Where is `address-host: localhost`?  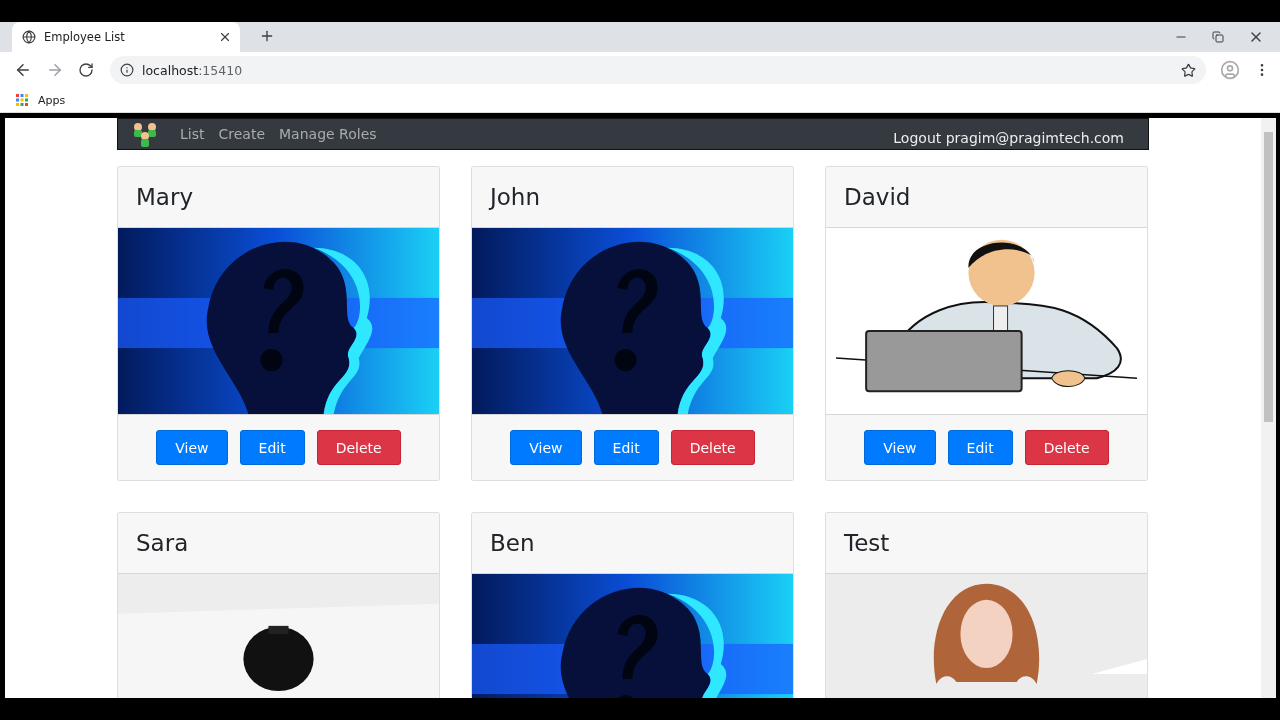 address-host: localhost is located at coordinates (170, 70).